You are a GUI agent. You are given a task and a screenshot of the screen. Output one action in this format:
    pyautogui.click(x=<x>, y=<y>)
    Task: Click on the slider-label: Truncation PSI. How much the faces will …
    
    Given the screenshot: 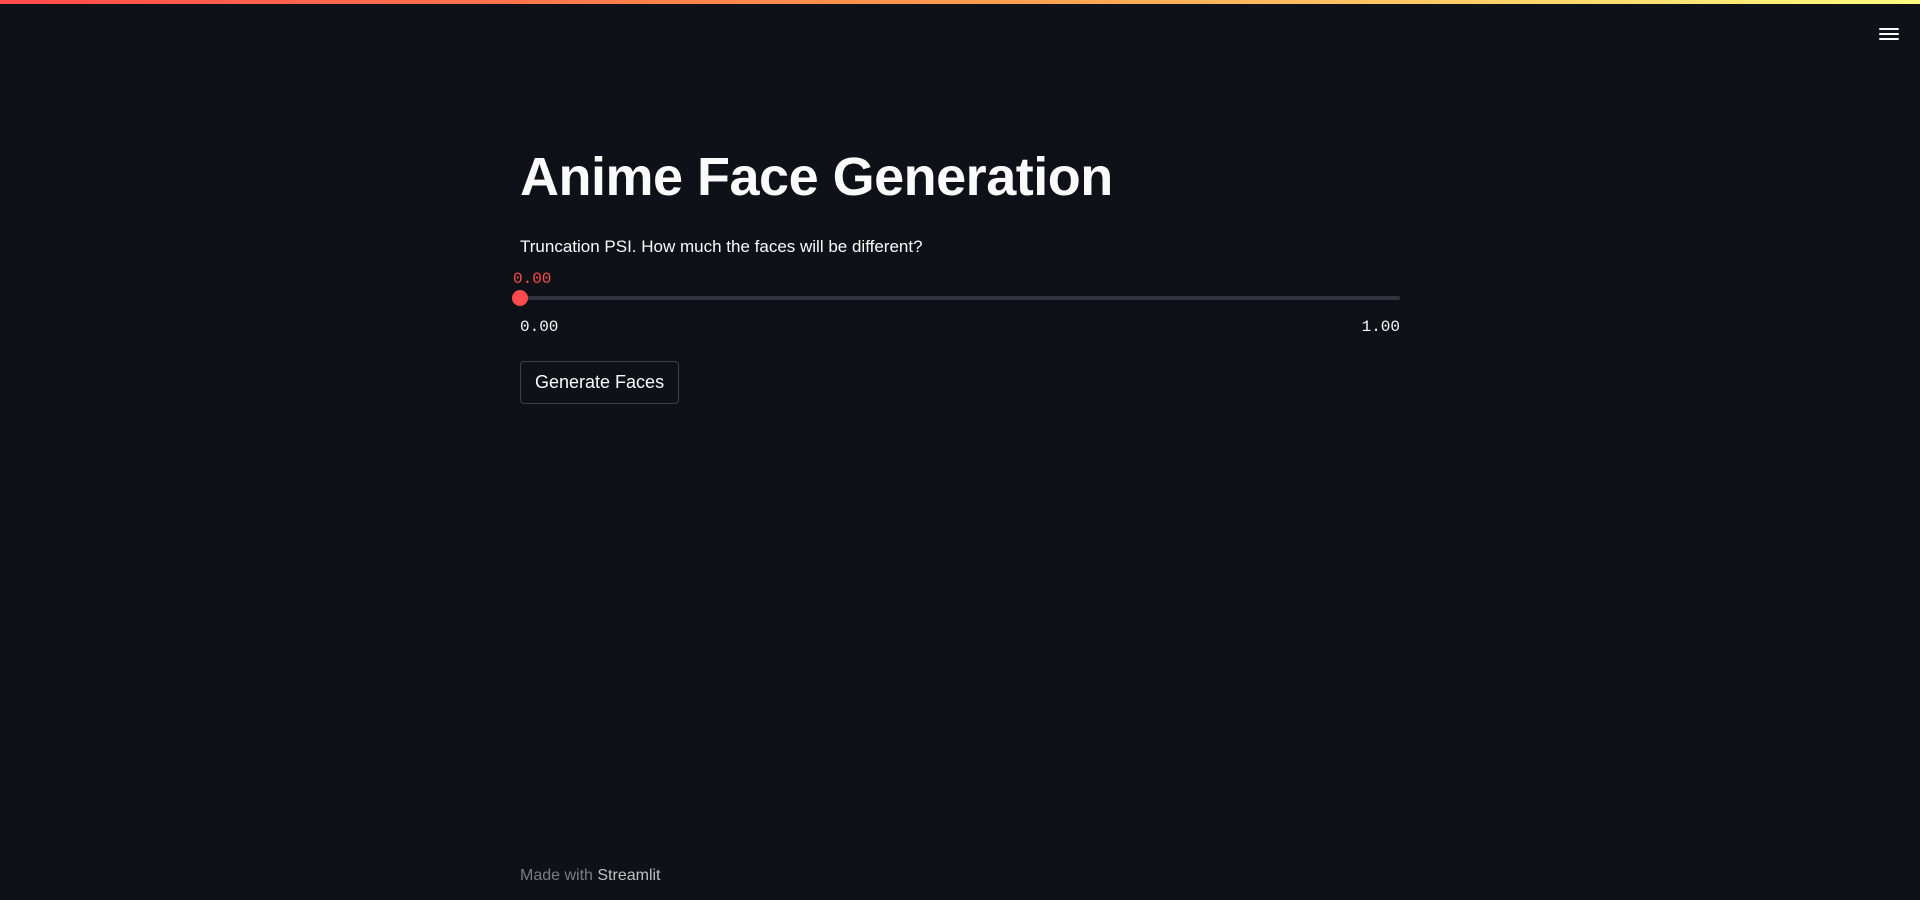 What is the action you would take?
    pyautogui.click(x=721, y=246)
    